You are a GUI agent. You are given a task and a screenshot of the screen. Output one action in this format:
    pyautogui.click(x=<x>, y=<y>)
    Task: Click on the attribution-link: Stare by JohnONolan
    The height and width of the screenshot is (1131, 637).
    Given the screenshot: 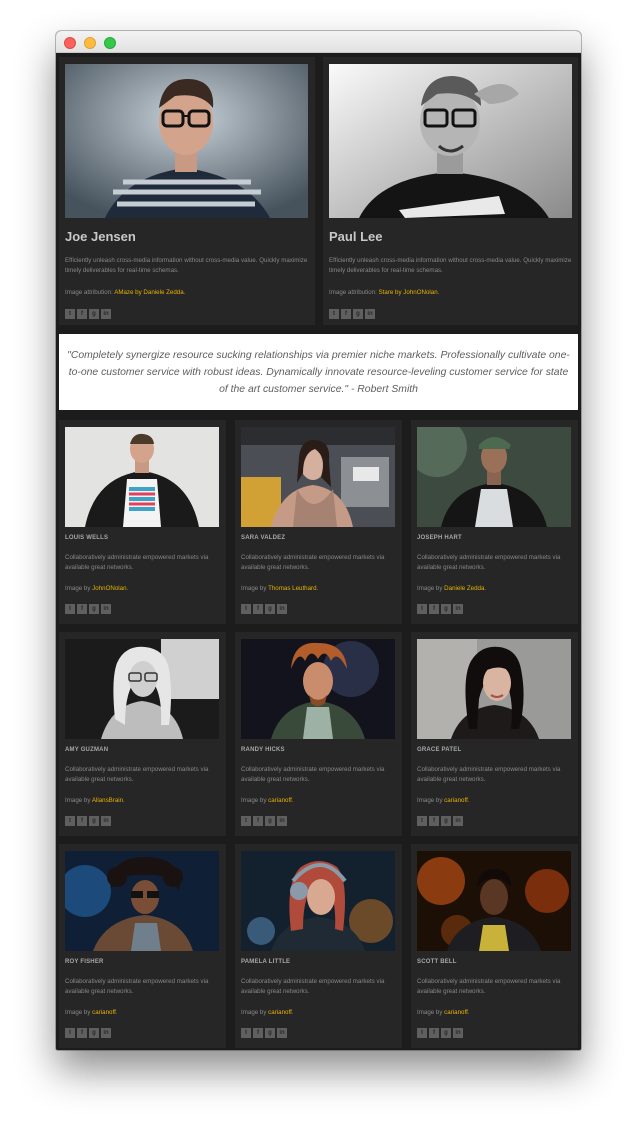 What is the action you would take?
    pyautogui.click(x=408, y=292)
    